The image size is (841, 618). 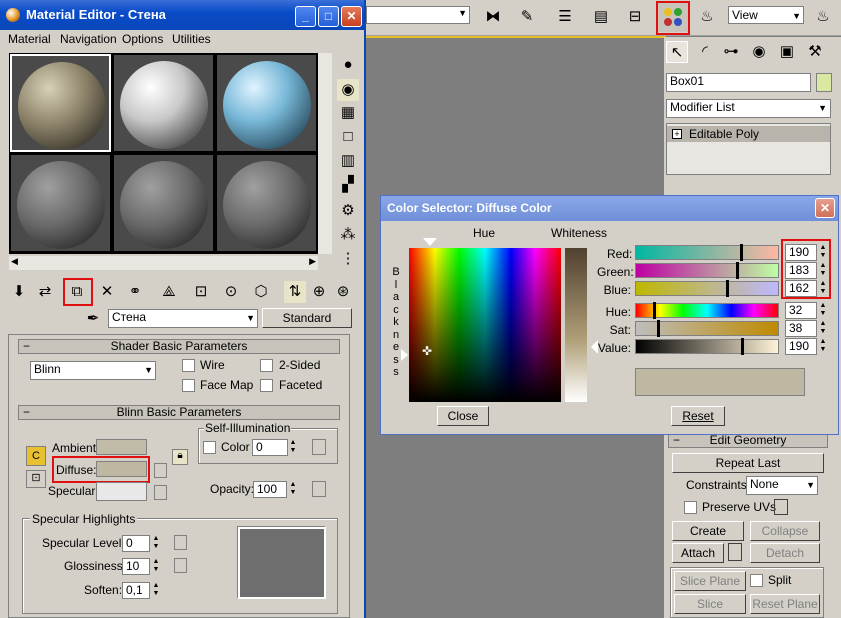 I want to click on get-material-icon: ⬇, so click(x=19, y=292).